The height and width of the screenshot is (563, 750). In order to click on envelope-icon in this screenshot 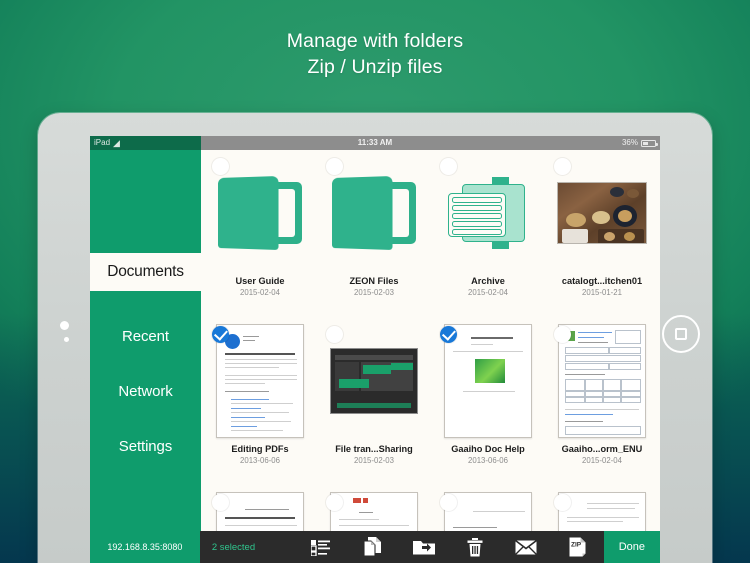, I will do `click(526, 547)`.